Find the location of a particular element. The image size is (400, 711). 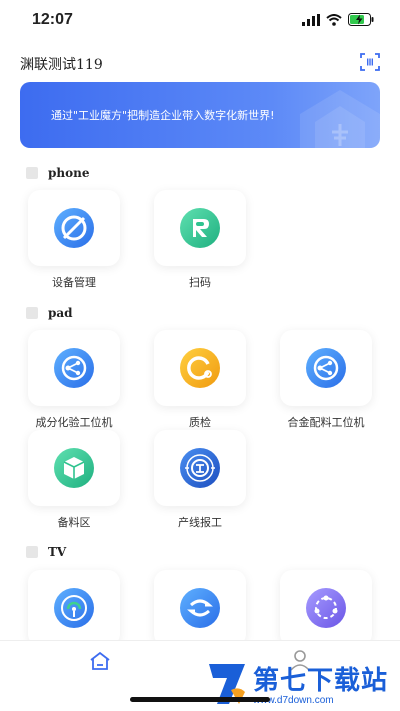

broadcast-icon is located at coordinates (74, 608).